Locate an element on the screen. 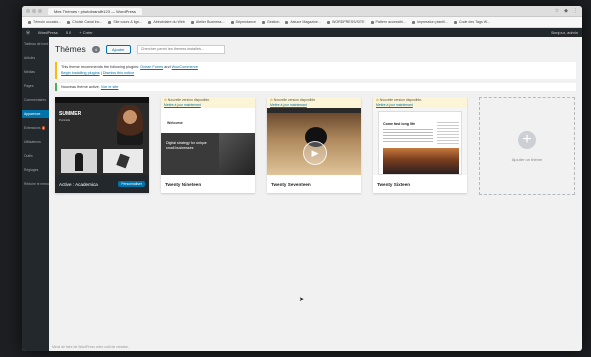 This screenshot has height=357, width=591. bookmark-item: Abécédaire du Web is located at coordinates (166, 22).